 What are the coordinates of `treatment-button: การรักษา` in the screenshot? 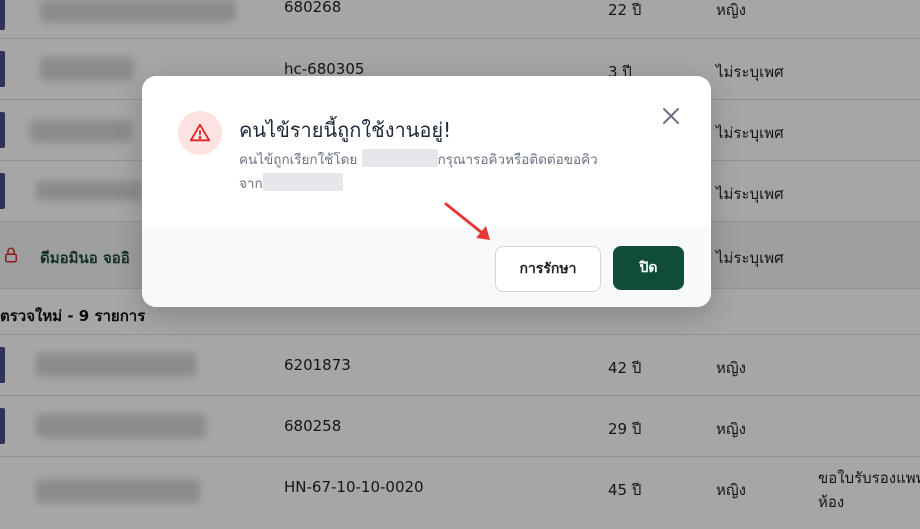 It's located at (548, 269).